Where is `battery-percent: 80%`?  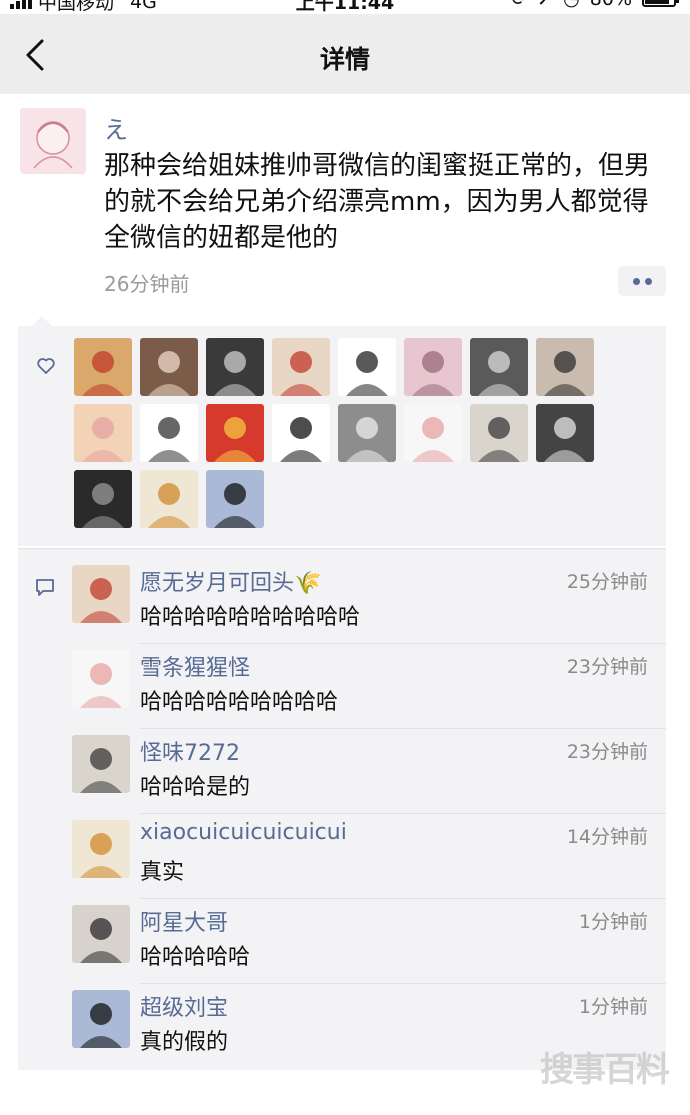
battery-percent: 80% is located at coordinates (611, 5).